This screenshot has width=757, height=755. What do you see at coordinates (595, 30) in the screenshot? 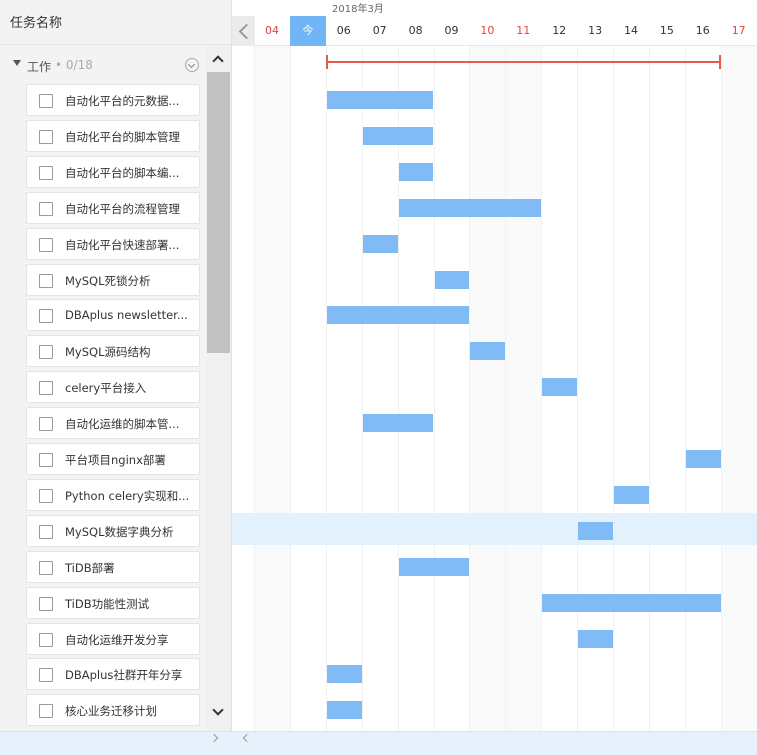
I see `date-cell: 13` at bounding box center [595, 30].